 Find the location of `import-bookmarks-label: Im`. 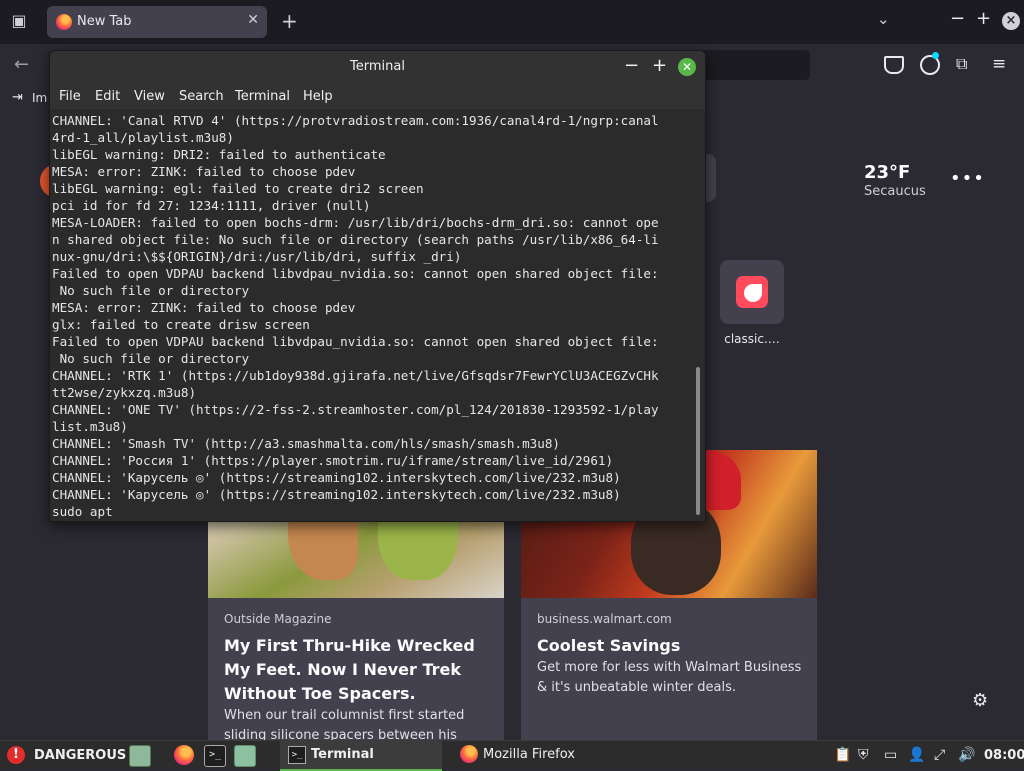

import-bookmarks-label: Im is located at coordinates (39, 98).